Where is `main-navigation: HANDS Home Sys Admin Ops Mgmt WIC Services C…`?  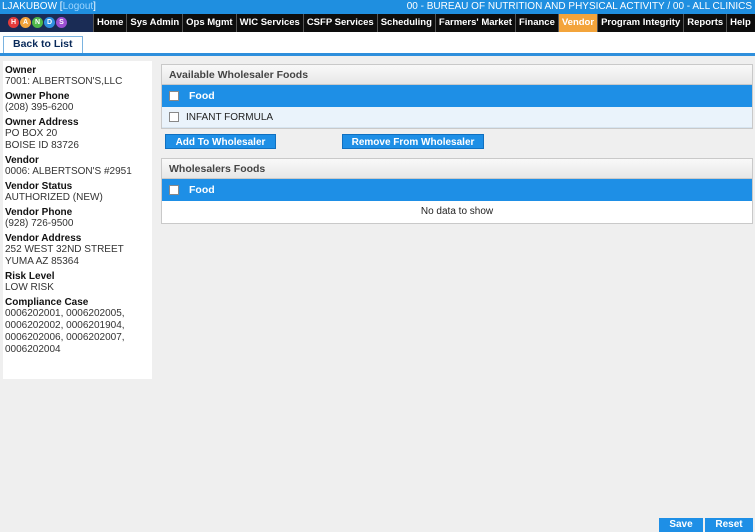
main-navigation: HANDS Home Sys Admin Ops Mgmt WIC Services C… is located at coordinates (377, 23).